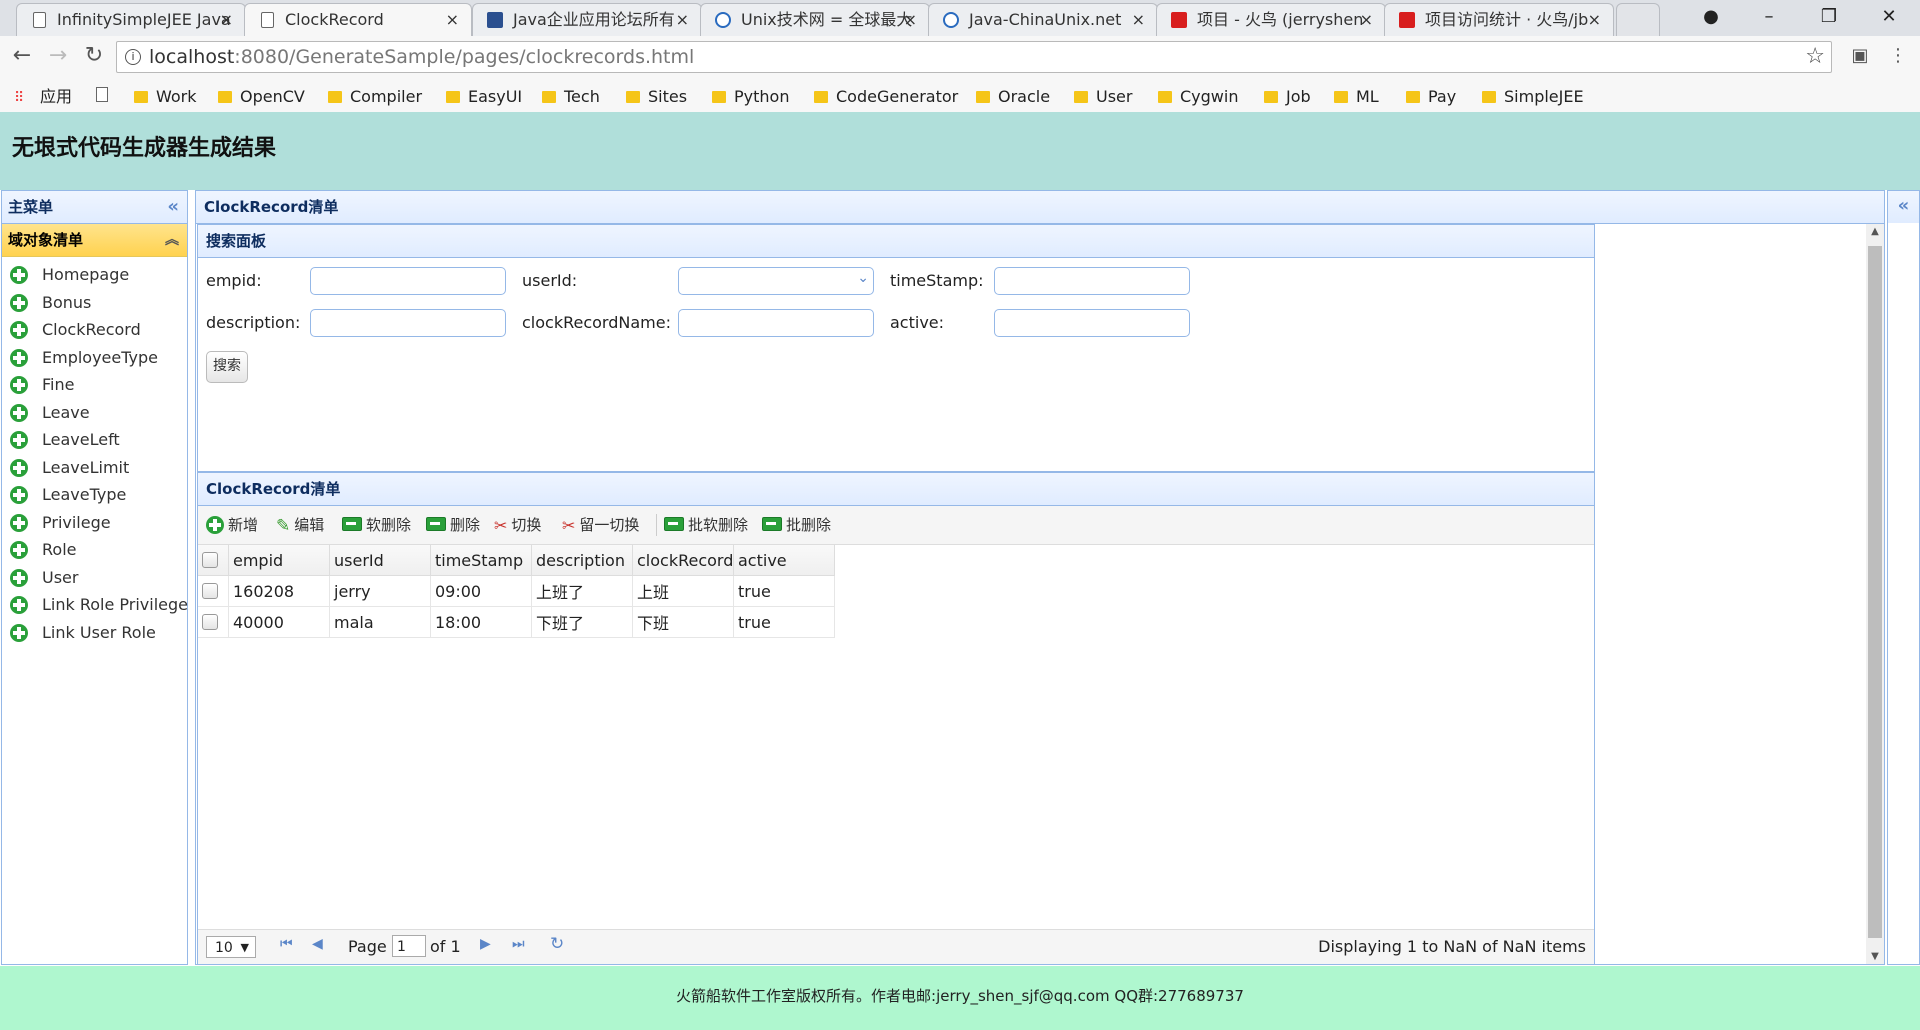  I want to click on profile-icon: ●, so click(1711, 18).